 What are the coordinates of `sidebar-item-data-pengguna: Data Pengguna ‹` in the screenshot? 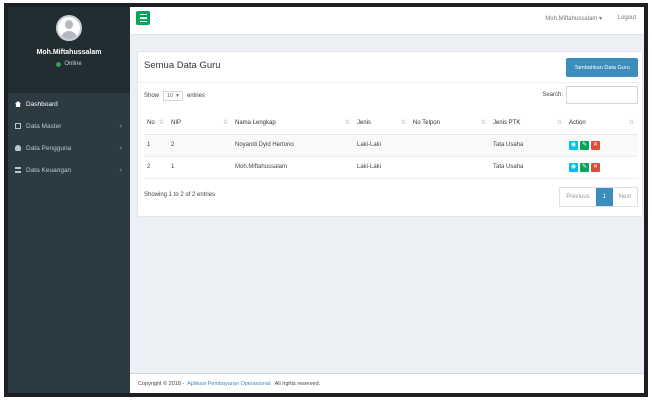 It's located at (69, 148).